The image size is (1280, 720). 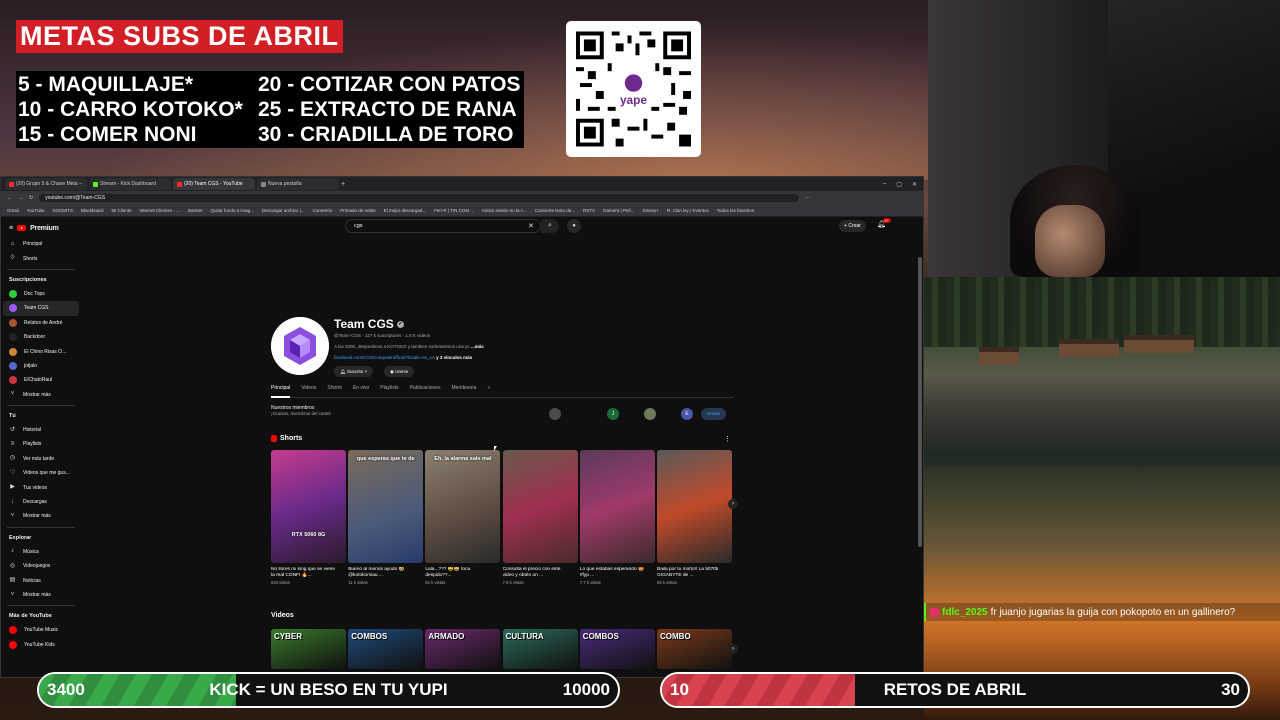 What do you see at coordinates (41, 487) in the screenshot?
I see `sidebar-item: ▶ Tus videos` at bounding box center [41, 487].